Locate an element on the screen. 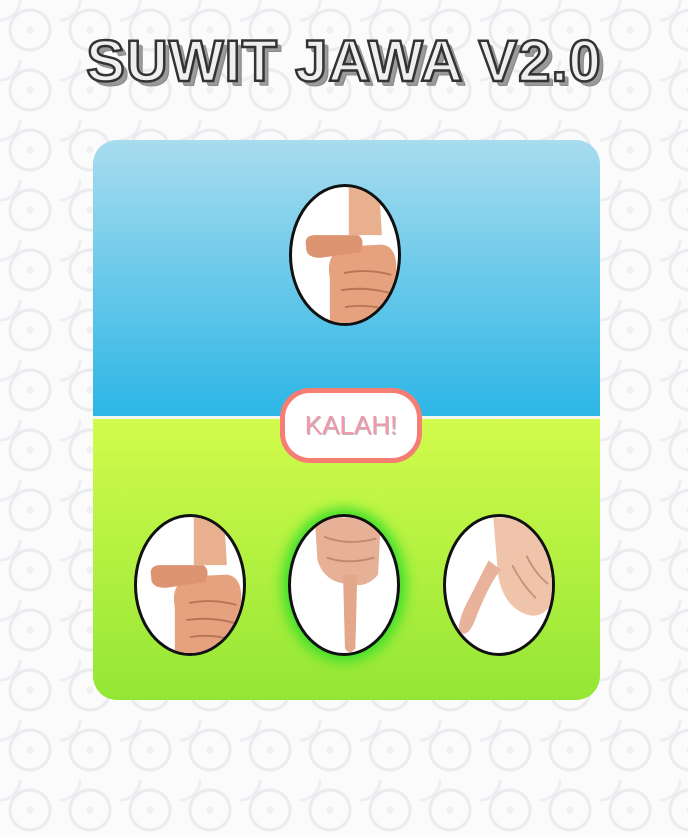  player-choice-thumb is located at coordinates (190, 585).